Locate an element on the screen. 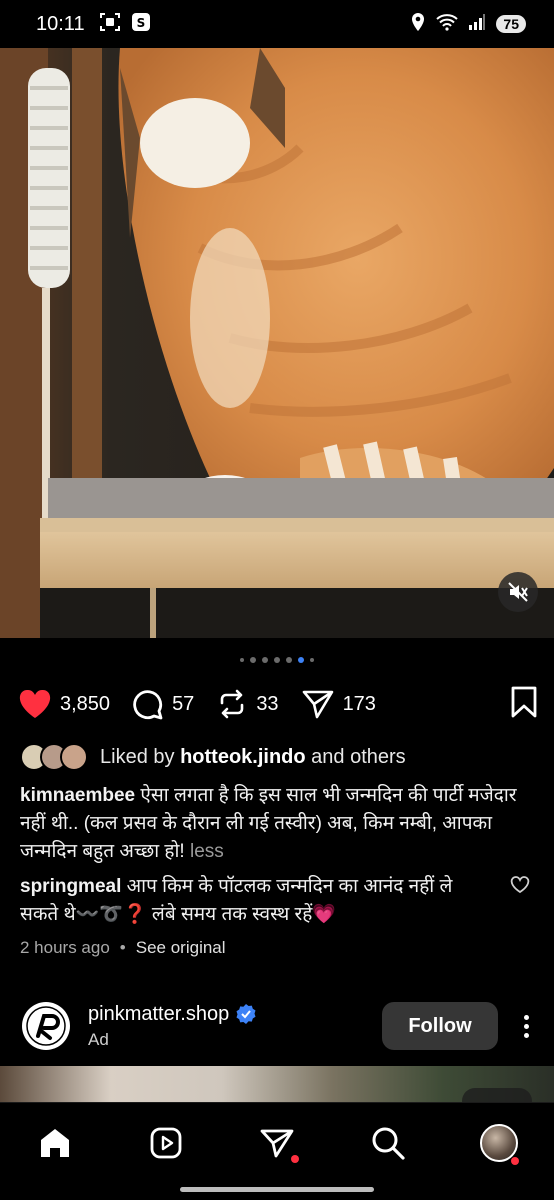  location-icon is located at coordinates (418, 24).